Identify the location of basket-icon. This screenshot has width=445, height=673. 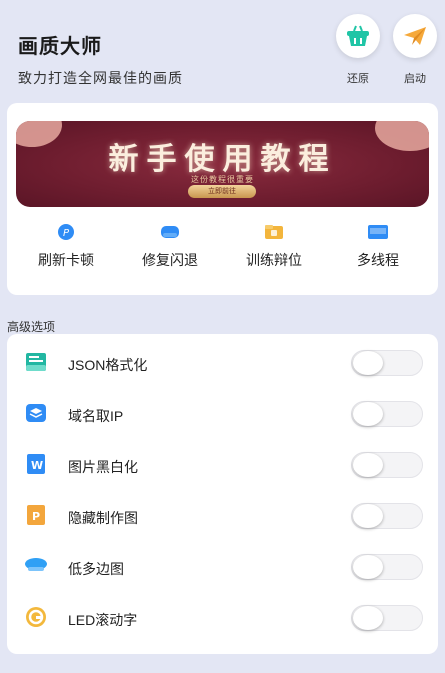
(358, 36).